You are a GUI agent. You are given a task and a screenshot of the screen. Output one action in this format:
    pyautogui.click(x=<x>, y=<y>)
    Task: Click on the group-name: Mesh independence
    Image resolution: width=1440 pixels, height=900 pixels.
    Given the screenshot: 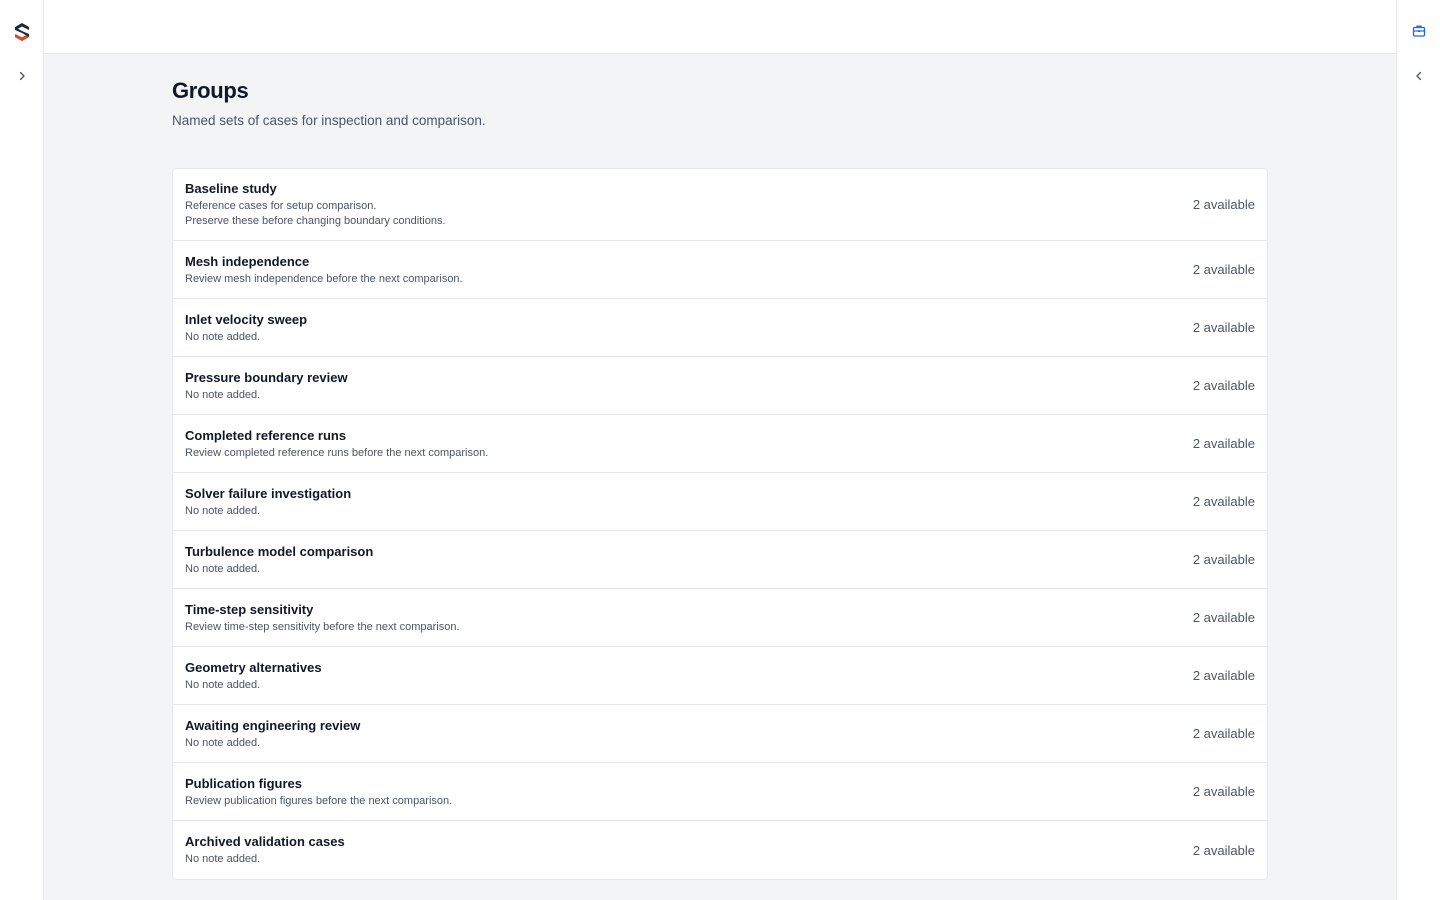 What is the action you would take?
    pyautogui.click(x=247, y=261)
    